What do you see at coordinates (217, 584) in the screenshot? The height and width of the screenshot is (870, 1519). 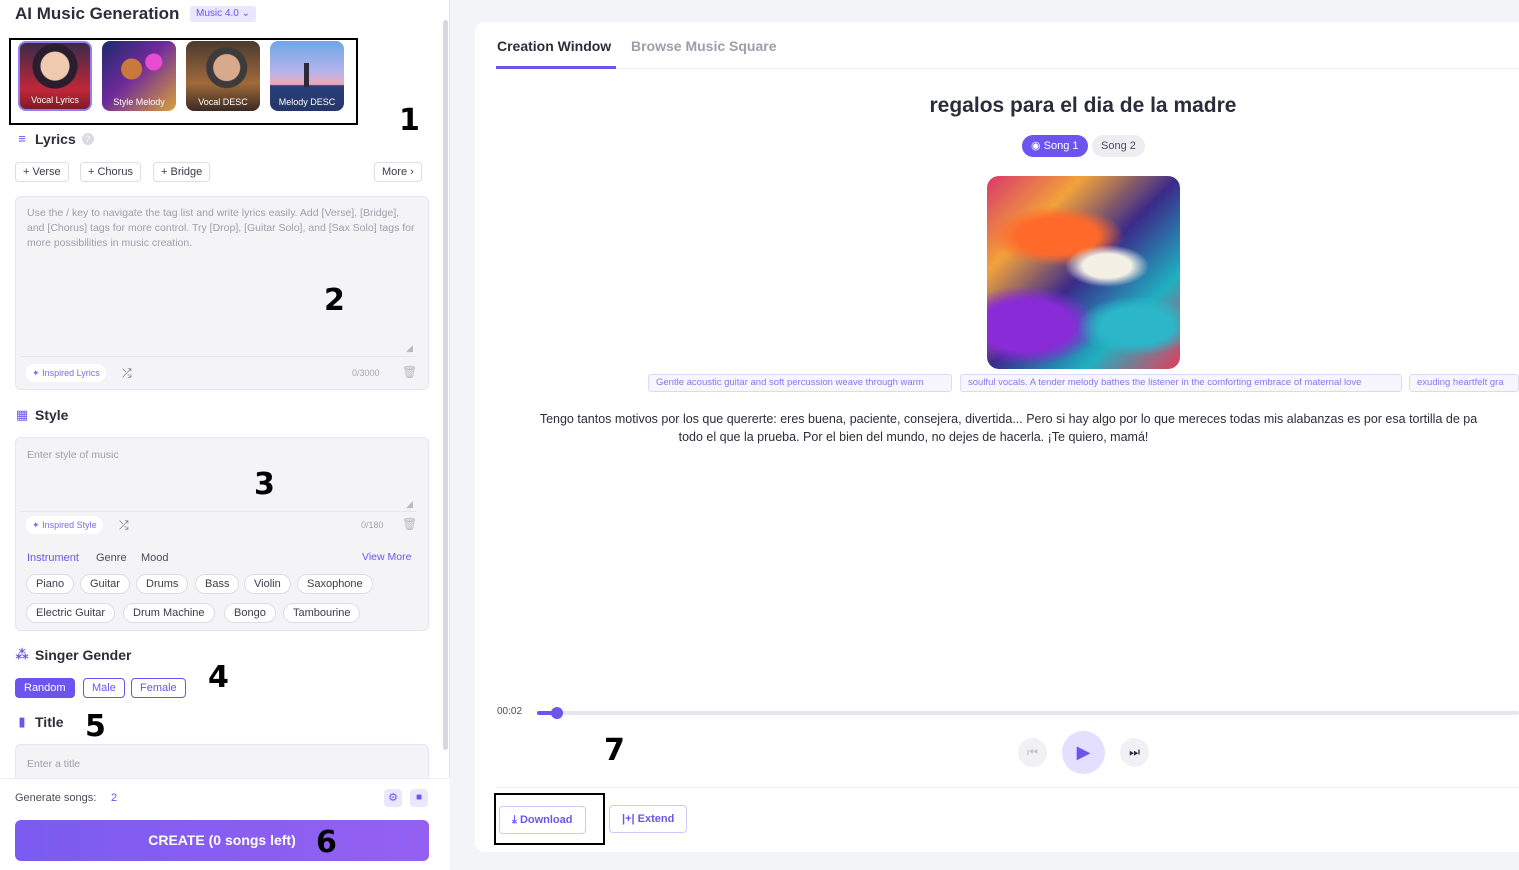 I see `instrument-bass: Bass` at bounding box center [217, 584].